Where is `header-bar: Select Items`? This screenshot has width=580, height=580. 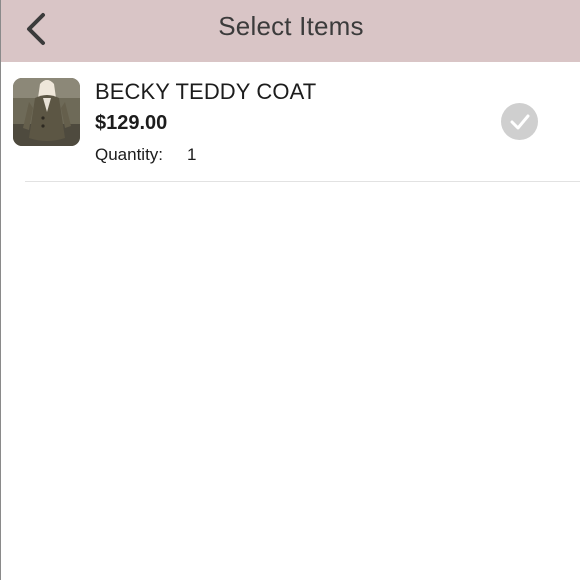
header-bar: Select Items is located at coordinates (290, 31).